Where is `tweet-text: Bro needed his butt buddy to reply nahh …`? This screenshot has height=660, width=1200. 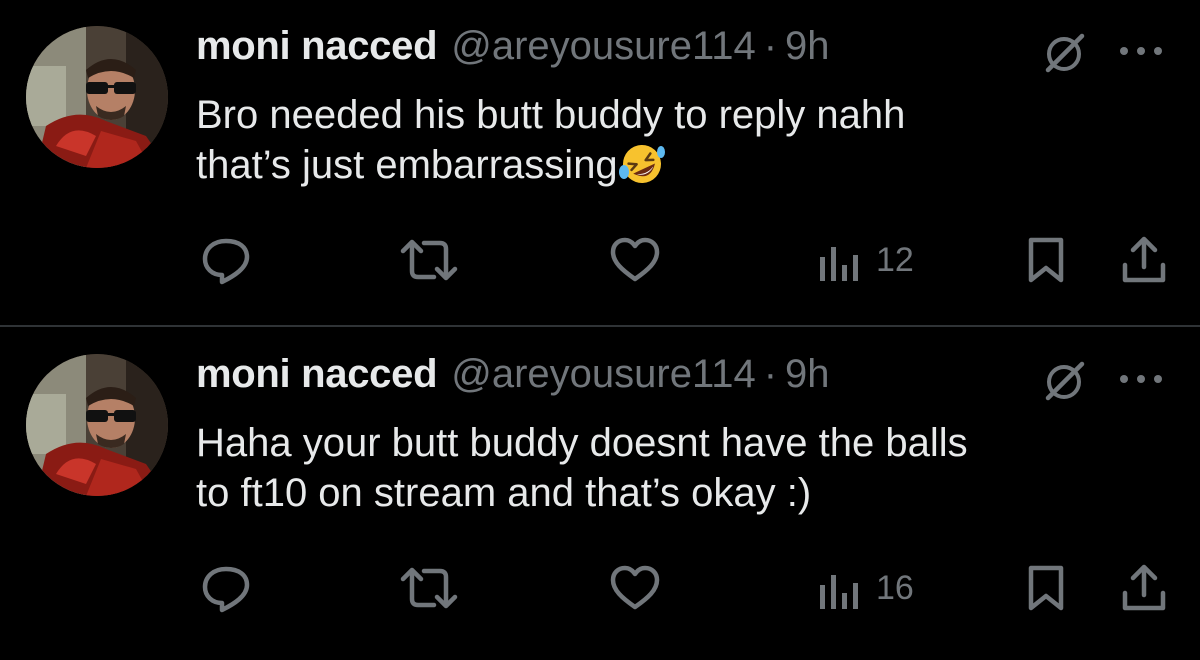
tweet-text: Bro needed his butt buddy to reply nahh … is located at coordinates (686, 140).